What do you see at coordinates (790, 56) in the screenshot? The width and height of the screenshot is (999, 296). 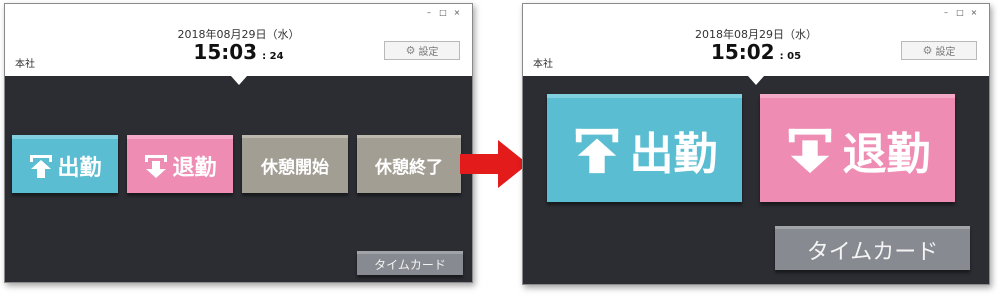 I see `clock-seconds: : 05` at bounding box center [790, 56].